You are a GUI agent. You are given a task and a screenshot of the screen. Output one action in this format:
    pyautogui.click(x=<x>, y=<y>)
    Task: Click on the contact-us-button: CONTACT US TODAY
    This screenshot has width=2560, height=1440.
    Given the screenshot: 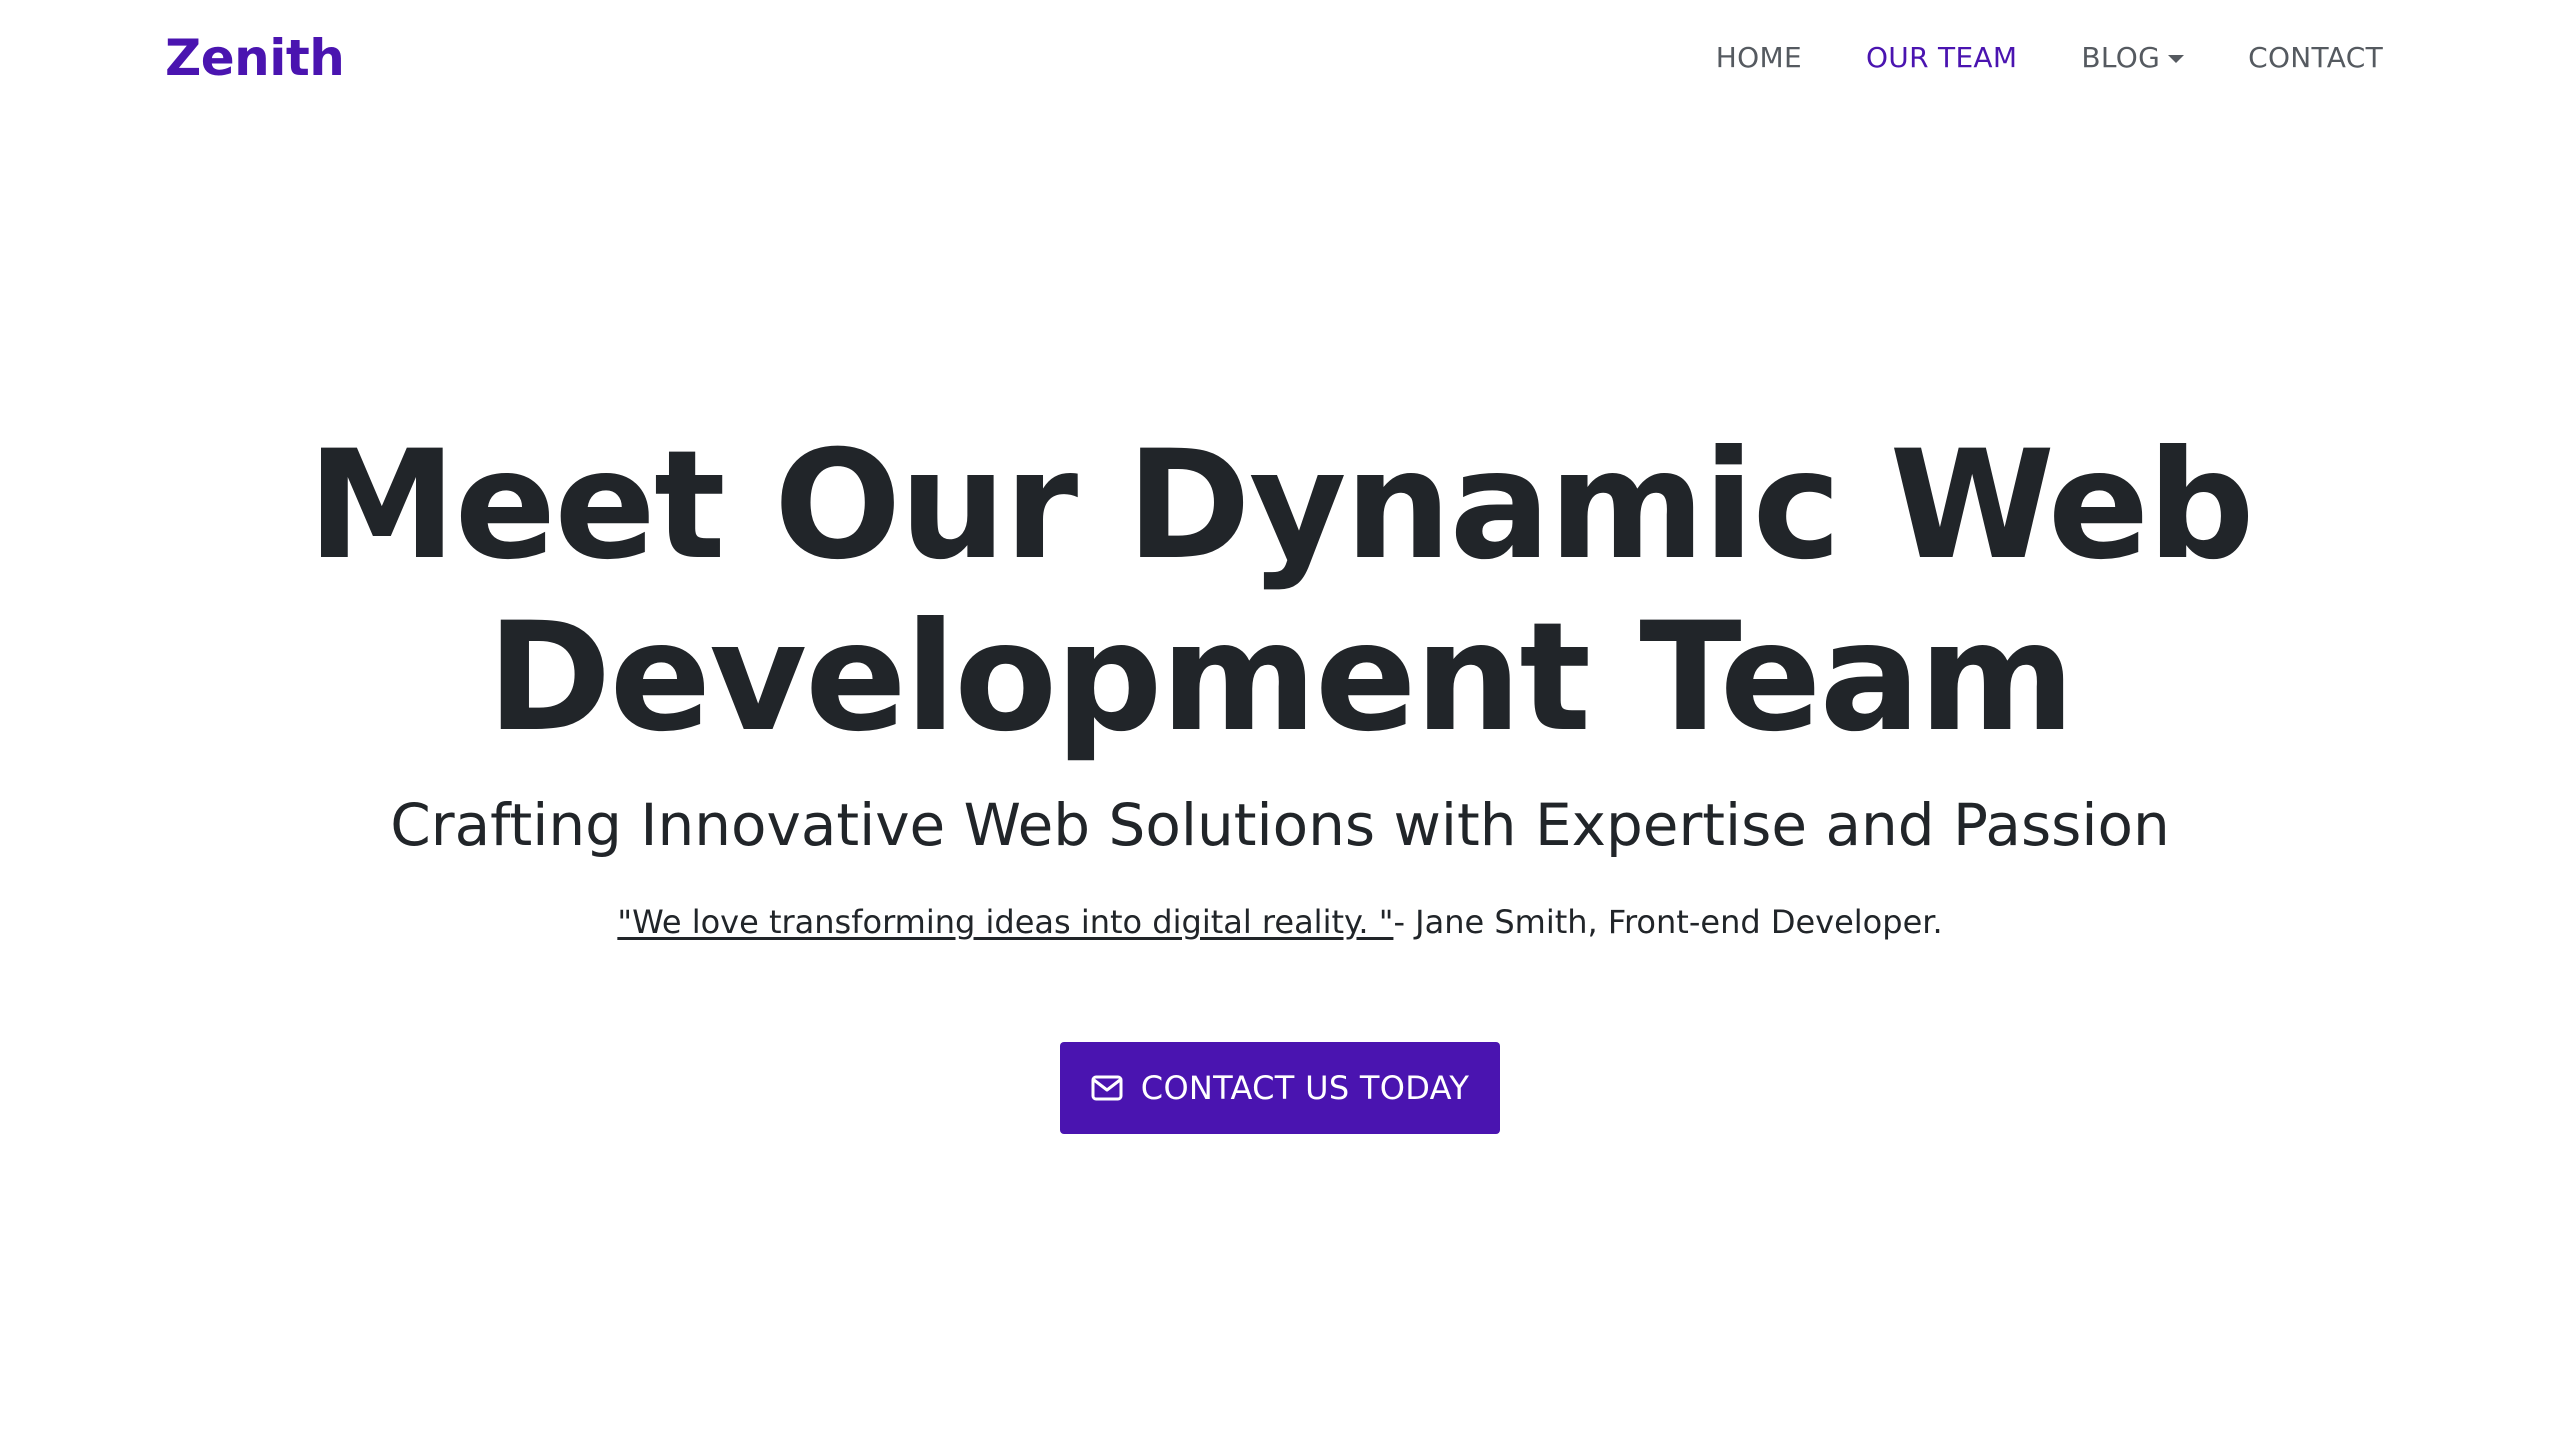 What is the action you would take?
    pyautogui.click(x=1280, y=1088)
    